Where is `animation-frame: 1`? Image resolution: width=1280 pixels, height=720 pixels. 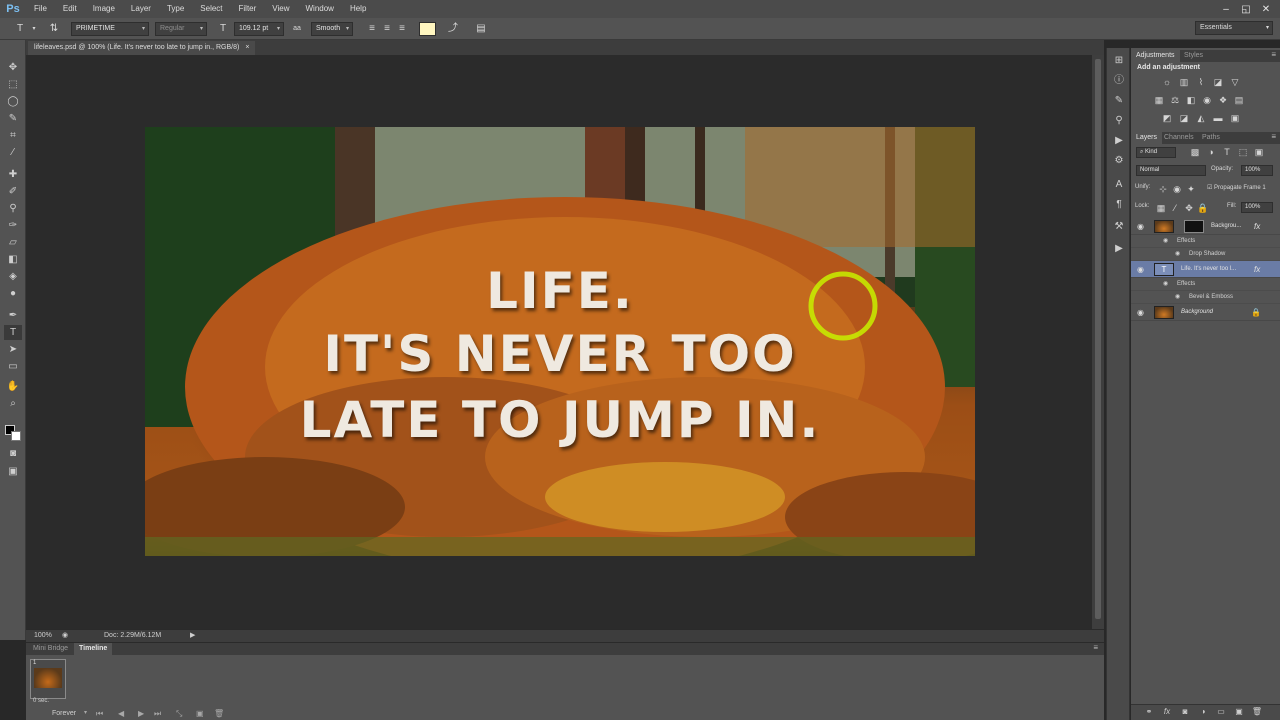
animation-frame: 1 is located at coordinates (48, 679).